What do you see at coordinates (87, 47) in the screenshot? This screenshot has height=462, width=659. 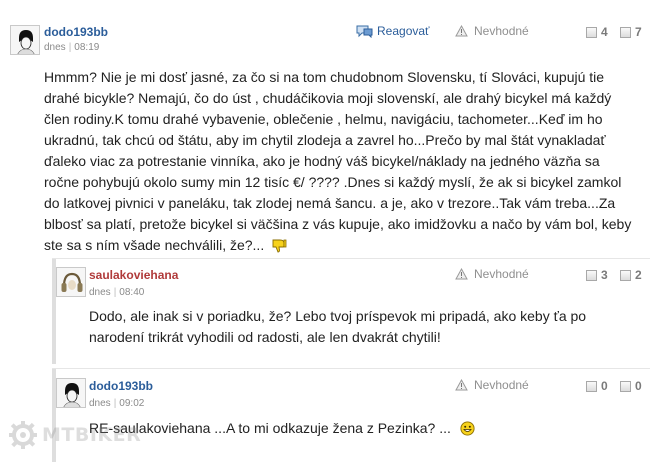 I see `comment-time: 08:19` at bounding box center [87, 47].